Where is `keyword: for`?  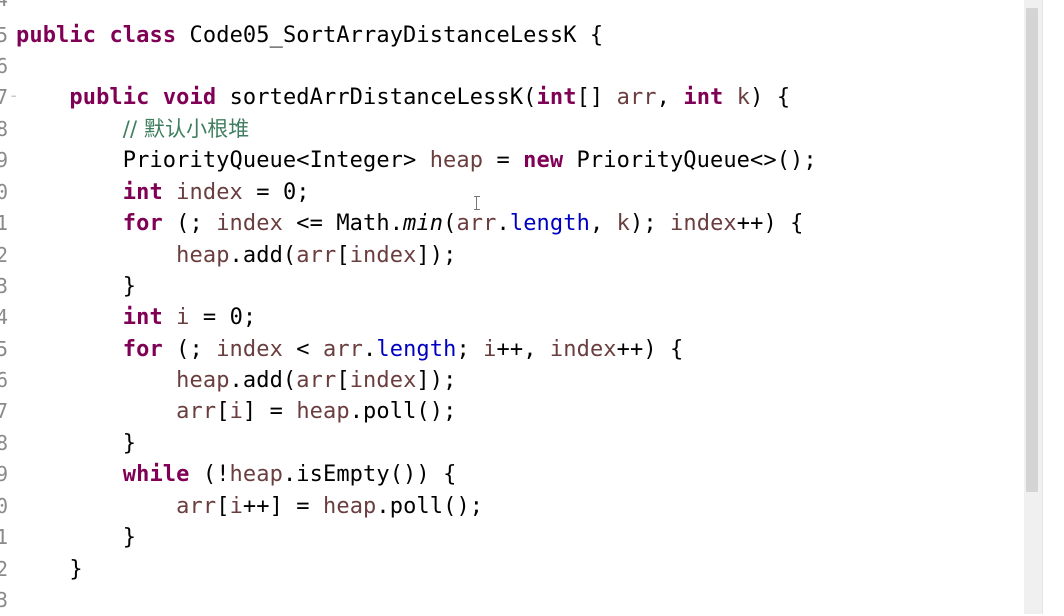
keyword: for is located at coordinates (142, 349).